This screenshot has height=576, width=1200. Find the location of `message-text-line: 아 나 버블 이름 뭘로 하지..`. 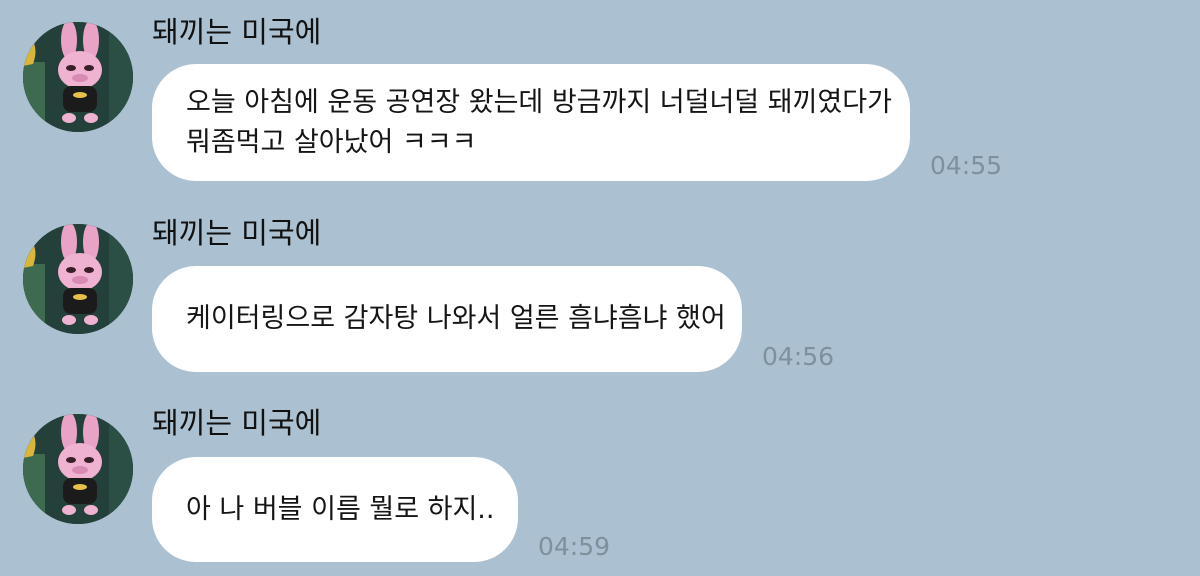

message-text-line: 아 나 버블 이름 뭘로 하지.. is located at coordinates (340, 509).